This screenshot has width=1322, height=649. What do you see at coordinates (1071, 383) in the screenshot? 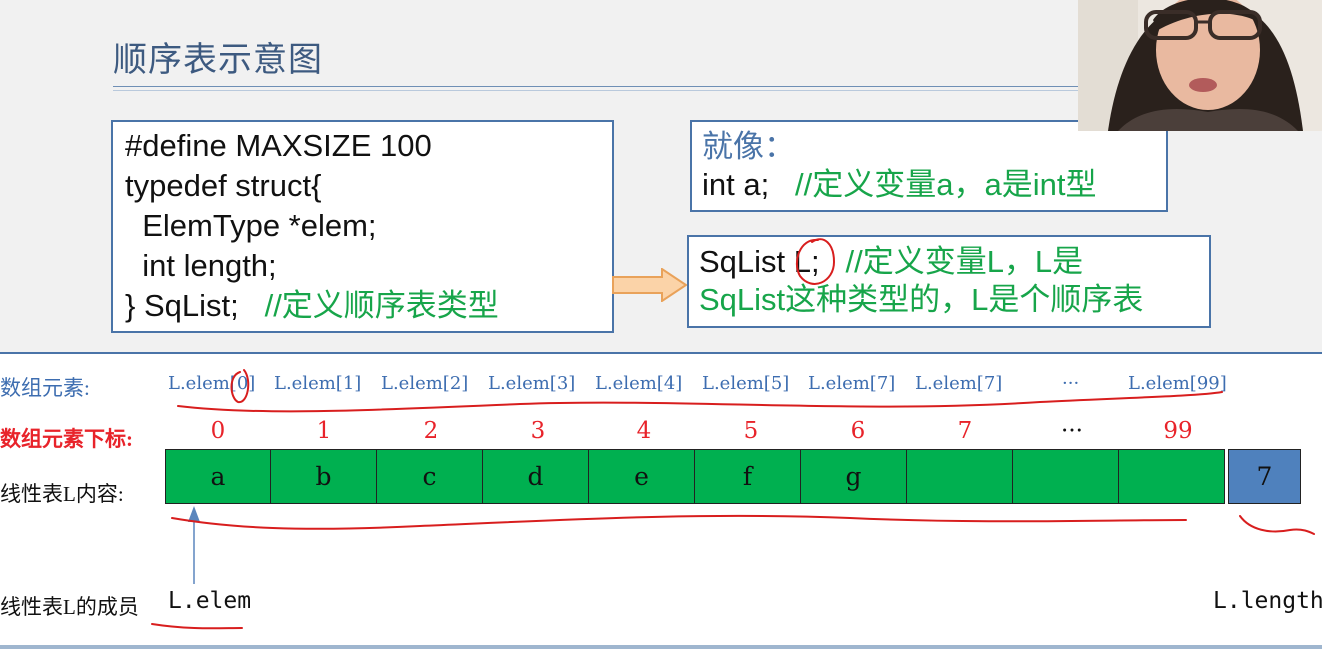
I see `elem-label-ellipsis: ···` at bounding box center [1071, 383].